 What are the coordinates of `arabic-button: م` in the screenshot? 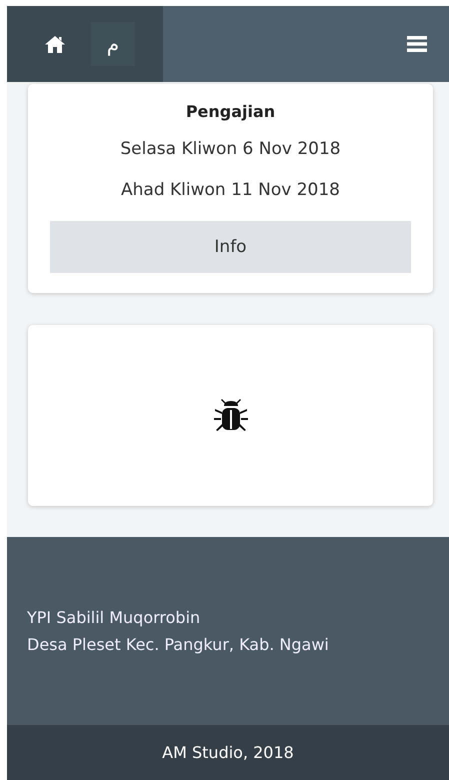 It's located at (113, 44).